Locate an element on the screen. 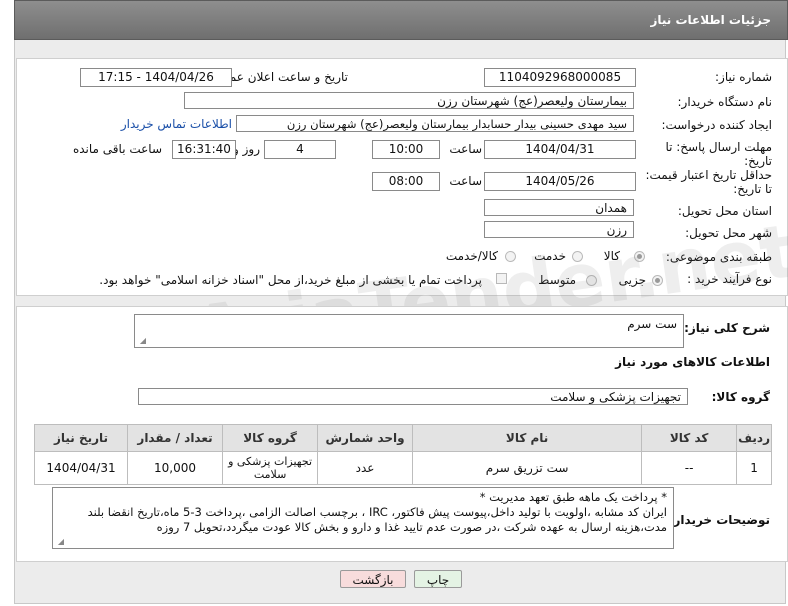  buyer-org-label: نام دستگاه خریدار: is located at coordinates (725, 102).